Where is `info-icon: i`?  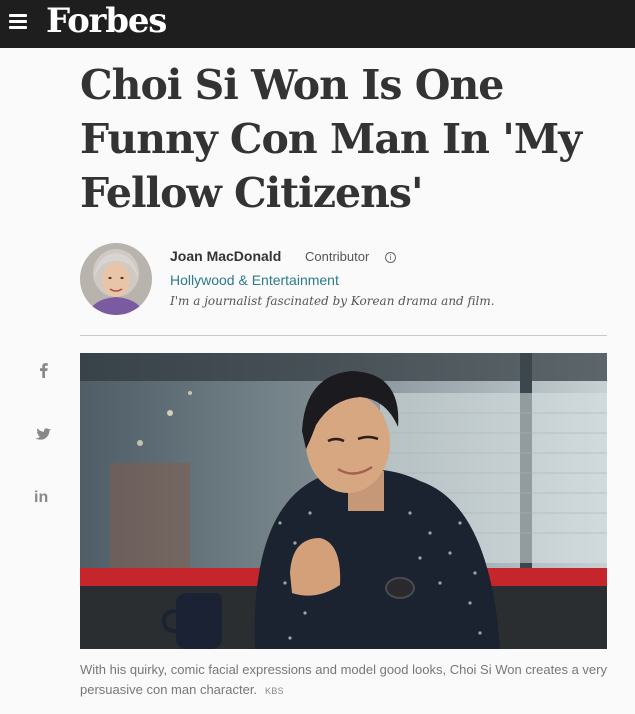
info-icon: i is located at coordinates (390, 257).